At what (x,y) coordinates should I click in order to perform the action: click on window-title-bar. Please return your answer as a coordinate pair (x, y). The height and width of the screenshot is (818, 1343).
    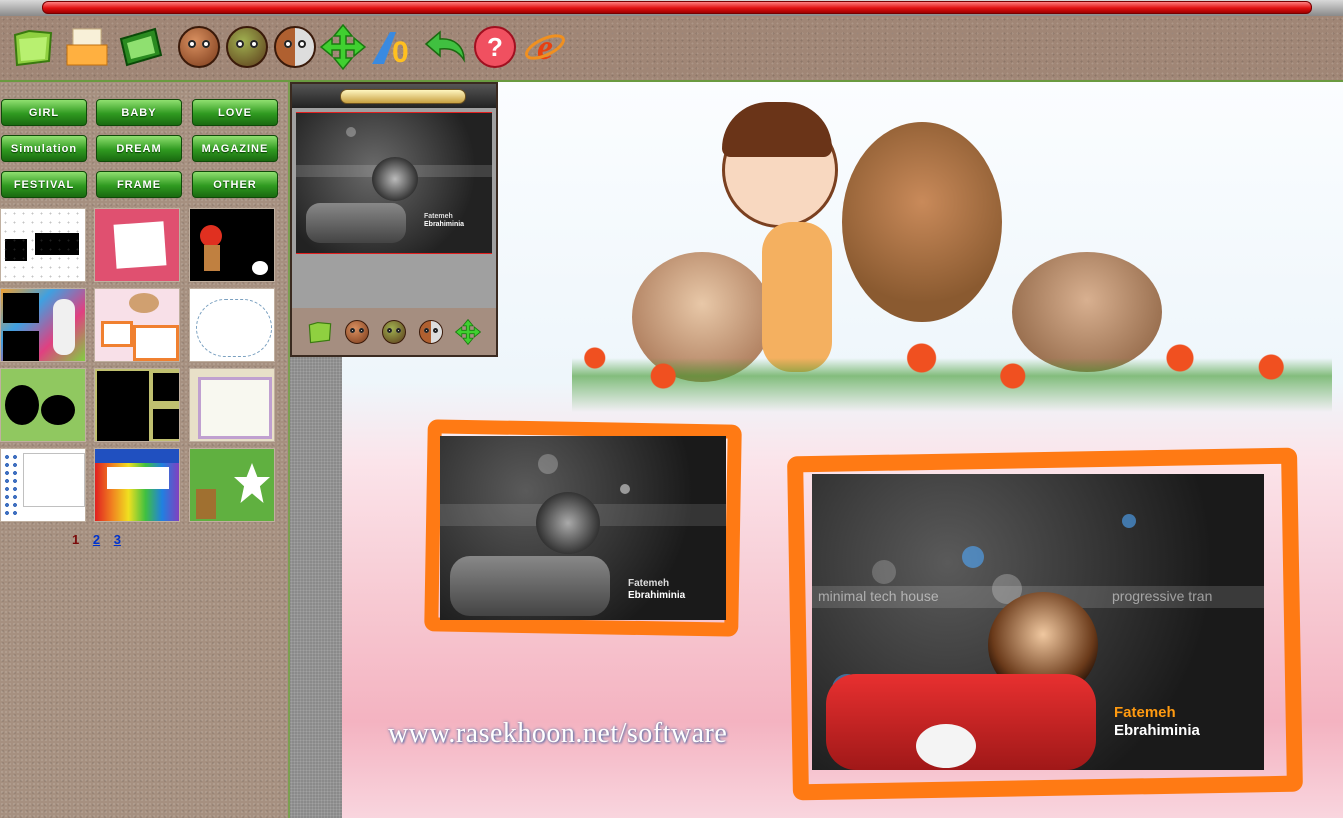
    Looking at the image, I should click on (671, 8).